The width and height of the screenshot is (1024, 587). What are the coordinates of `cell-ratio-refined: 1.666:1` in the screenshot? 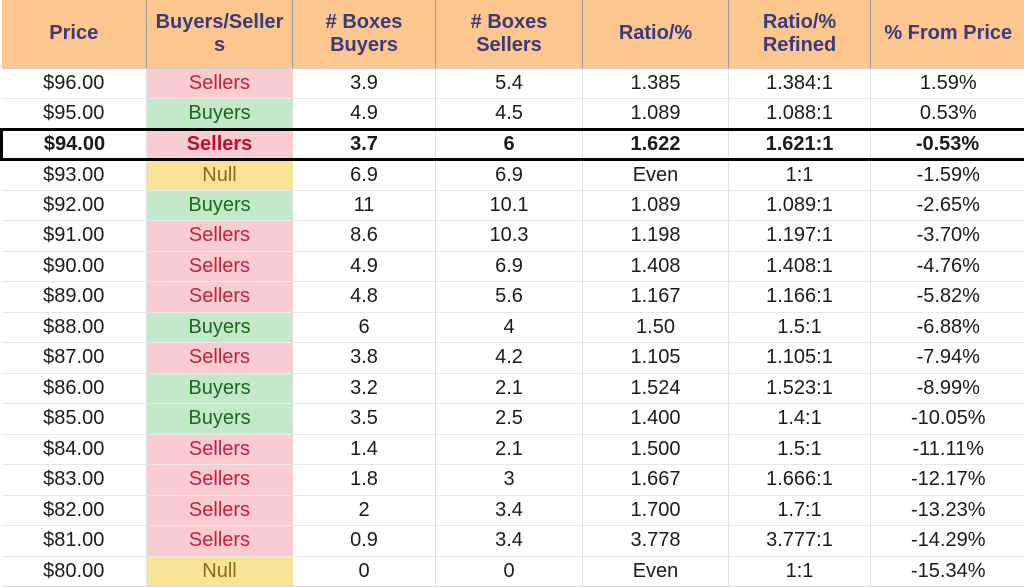 It's located at (799, 480).